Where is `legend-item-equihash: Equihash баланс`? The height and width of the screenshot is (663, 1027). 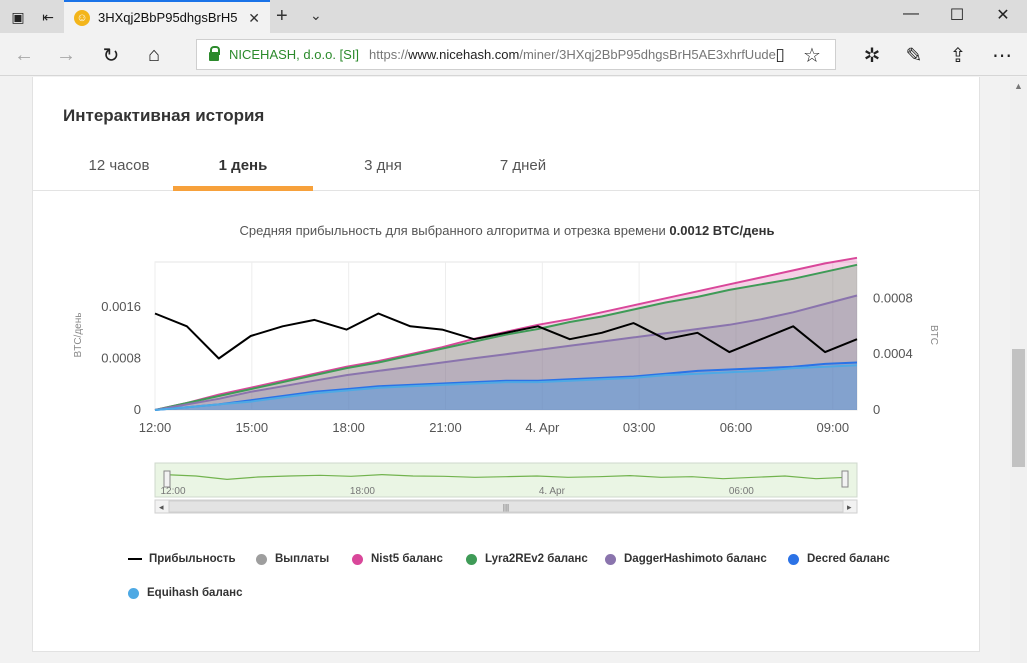 legend-item-equihash: Equihash баланс is located at coordinates (185, 593).